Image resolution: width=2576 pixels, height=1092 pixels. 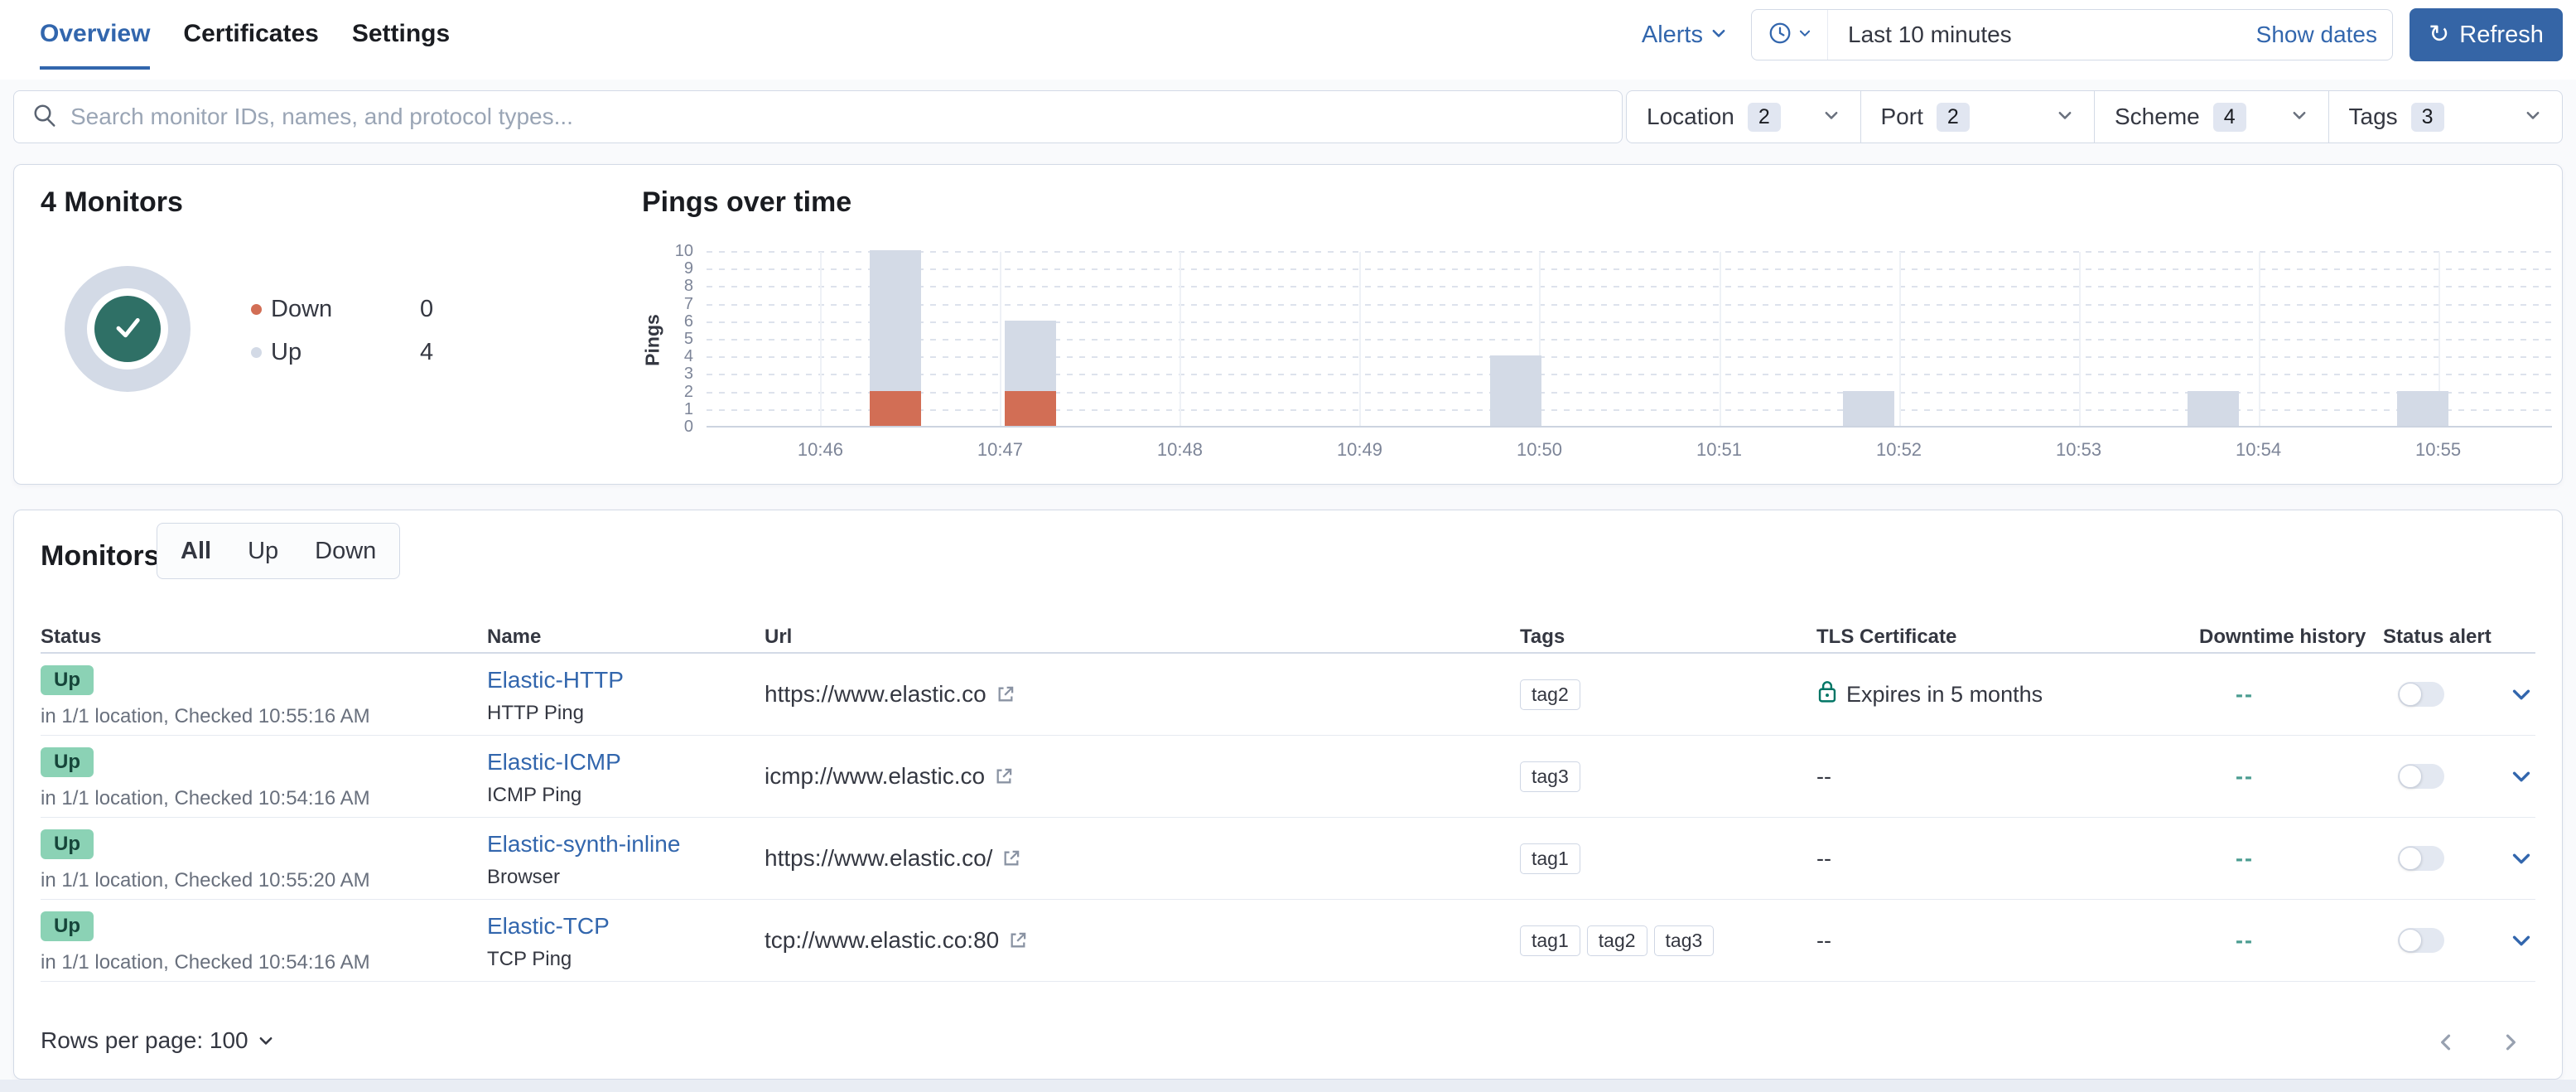 What do you see at coordinates (2373, 116) in the screenshot?
I see `filter-label: Tags` at bounding box center [2373, 116].